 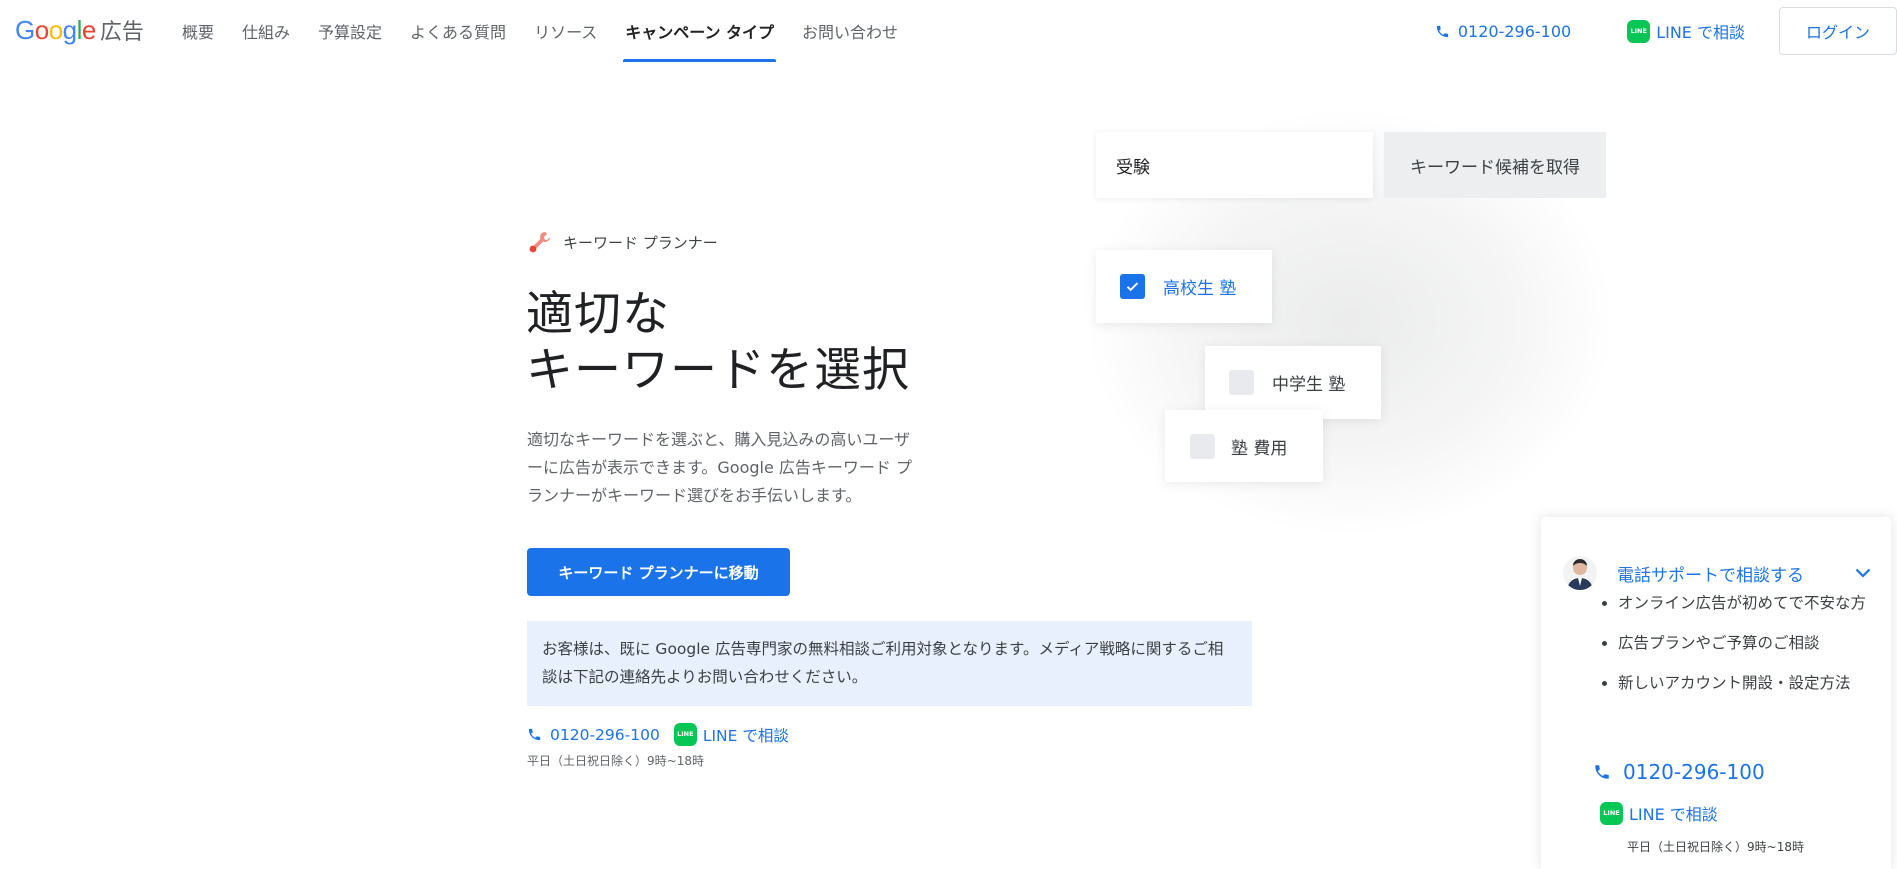 What do you see at coordinates (640, 242) in the screenshot?
I see `eyebrow-label: キーワード プランナー` at bounding box center [640, 242].